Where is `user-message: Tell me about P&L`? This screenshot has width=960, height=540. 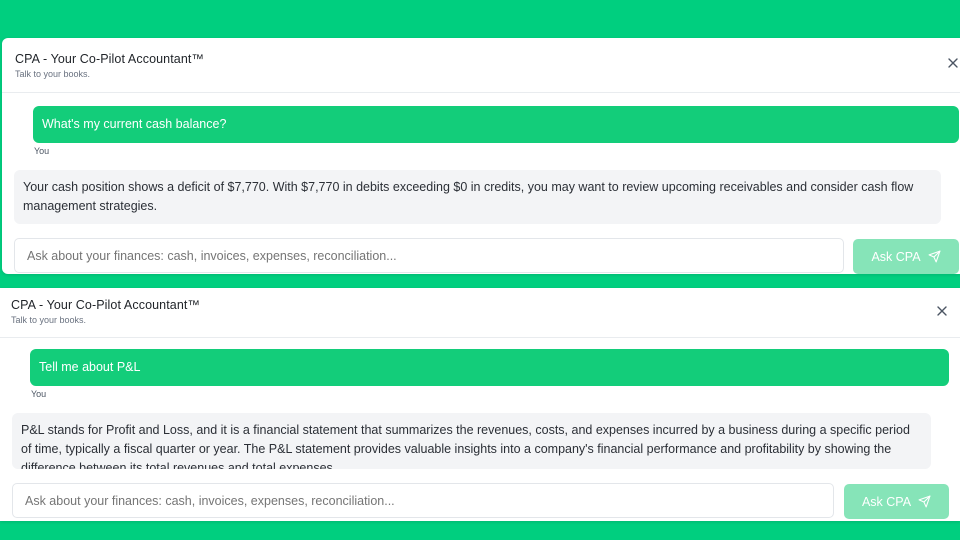
user-message: Tell me about P&L is located at coordinates (489, 367).